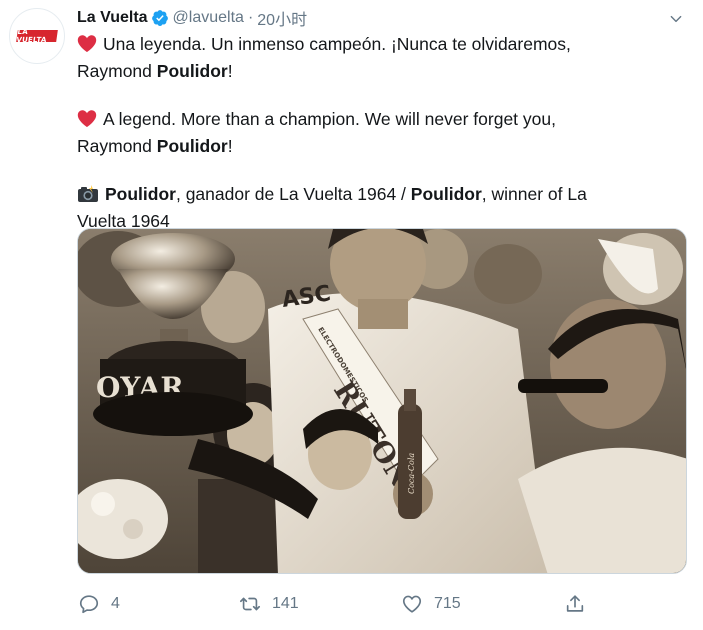 The width and height of the screenshot is (703, 630). I want to click on bottle-text: Coca-Cola, so click(411, 473).